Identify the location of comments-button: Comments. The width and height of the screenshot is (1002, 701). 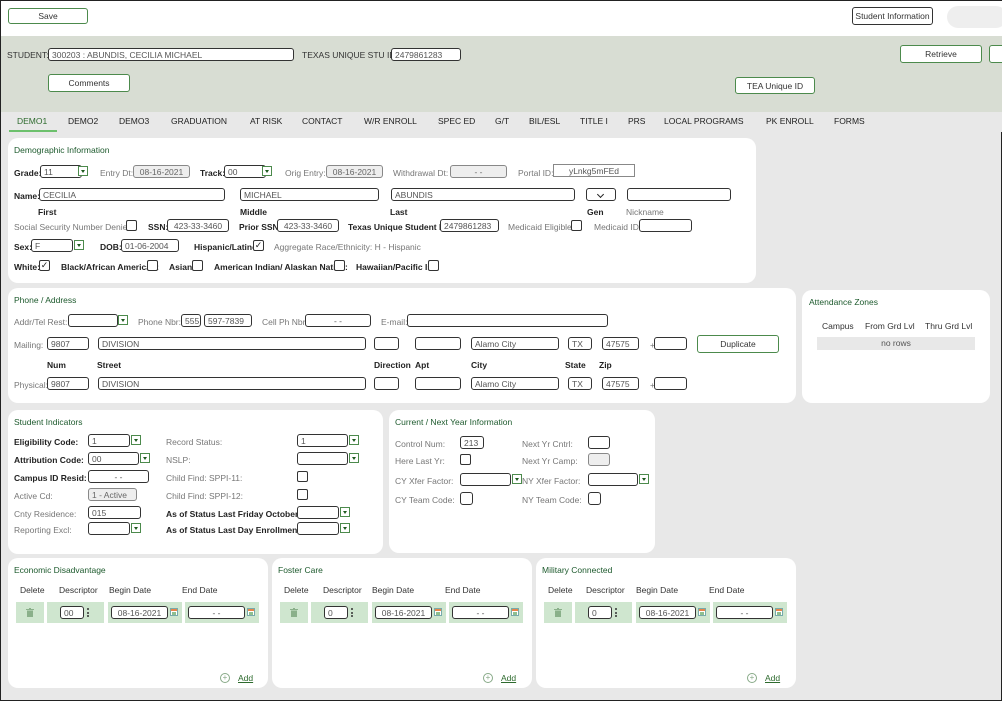
(89, 83).